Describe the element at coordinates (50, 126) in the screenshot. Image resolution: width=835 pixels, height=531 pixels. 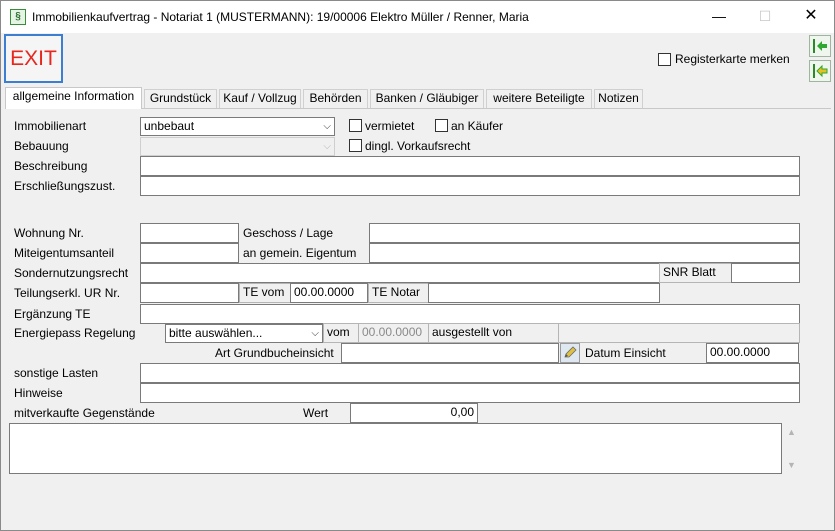
I see `immobilienart-label: Immobilienart` at that location.